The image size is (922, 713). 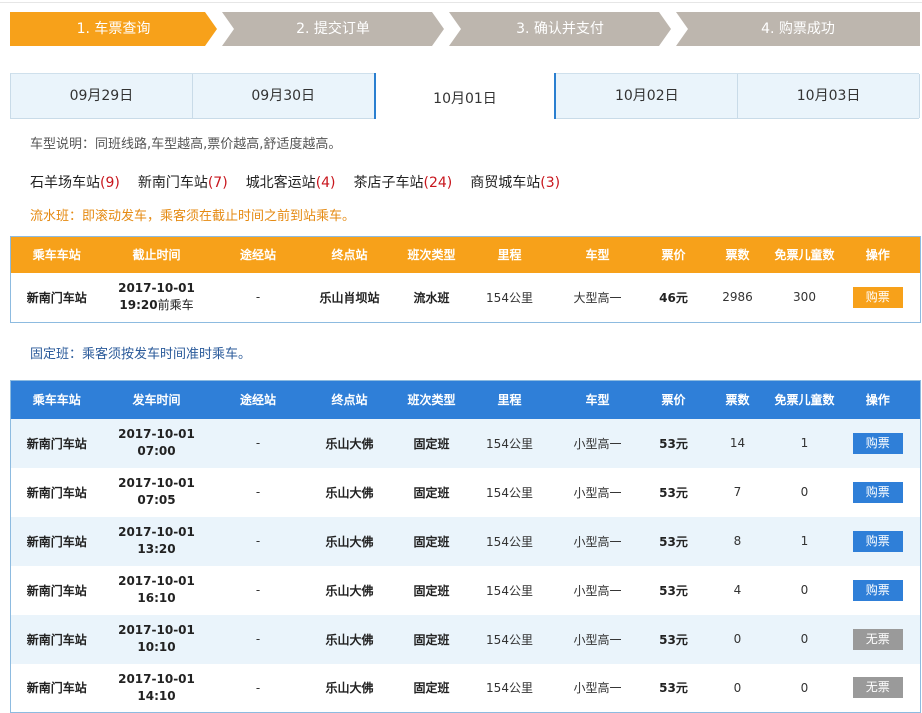 I want to click on step-4: 4. 购票成功, so click(x=798, y=29).